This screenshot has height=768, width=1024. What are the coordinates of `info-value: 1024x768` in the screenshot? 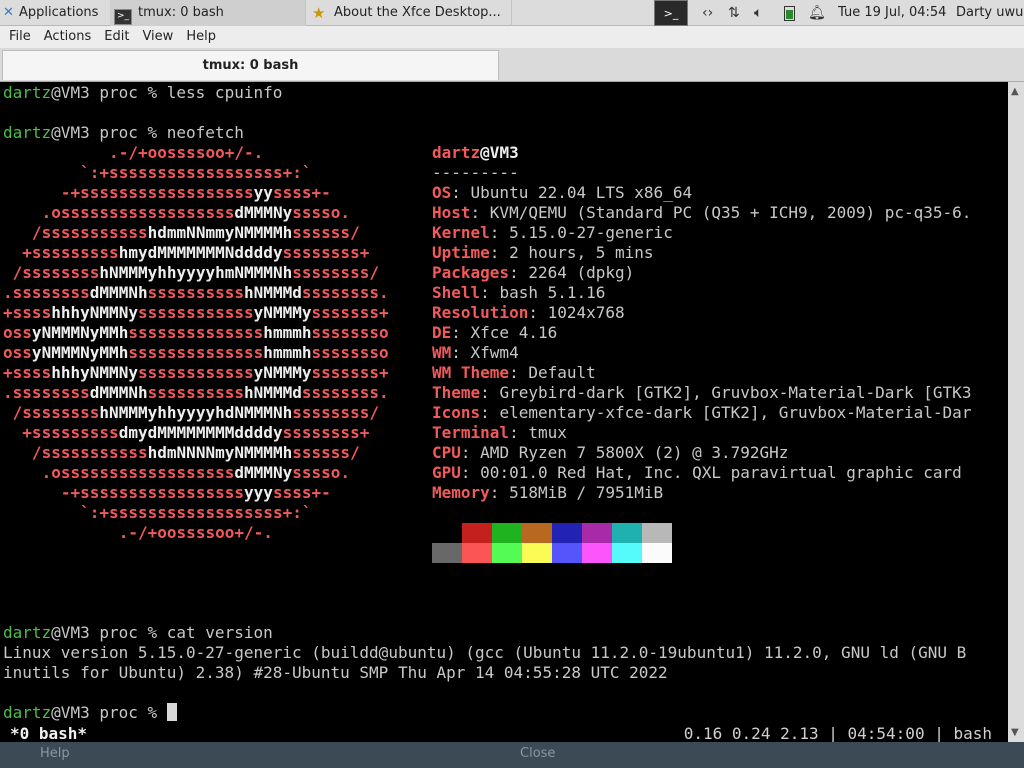 It's located at (586, 312).